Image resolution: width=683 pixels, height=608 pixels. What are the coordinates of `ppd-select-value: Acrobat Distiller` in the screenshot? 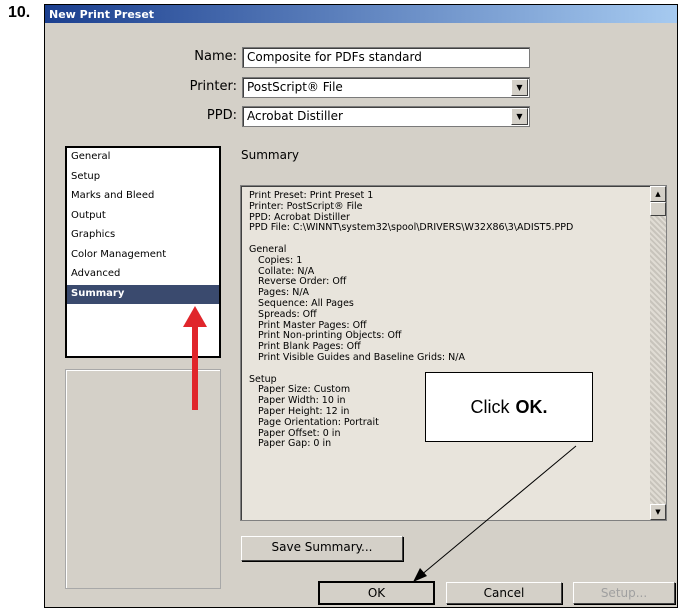 It's located at (295, 116).